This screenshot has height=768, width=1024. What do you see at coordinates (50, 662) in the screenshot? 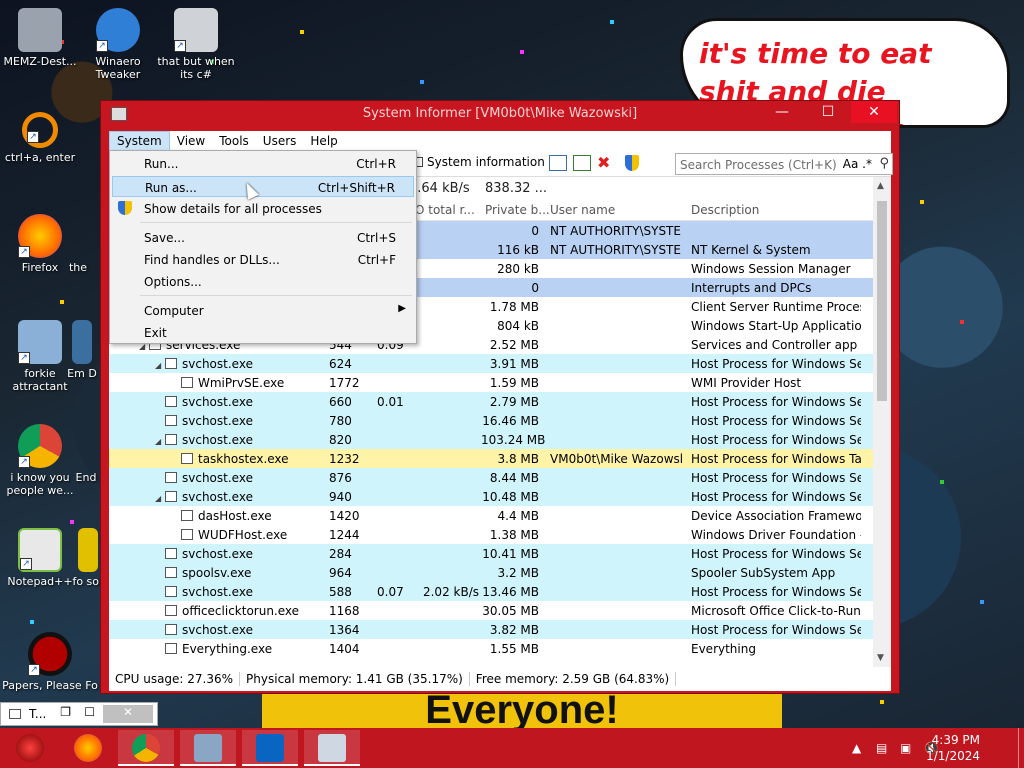
I see `desktop-icon-papers-please: ↗ Papers, Please Fo` at bounding box center [50, 662].